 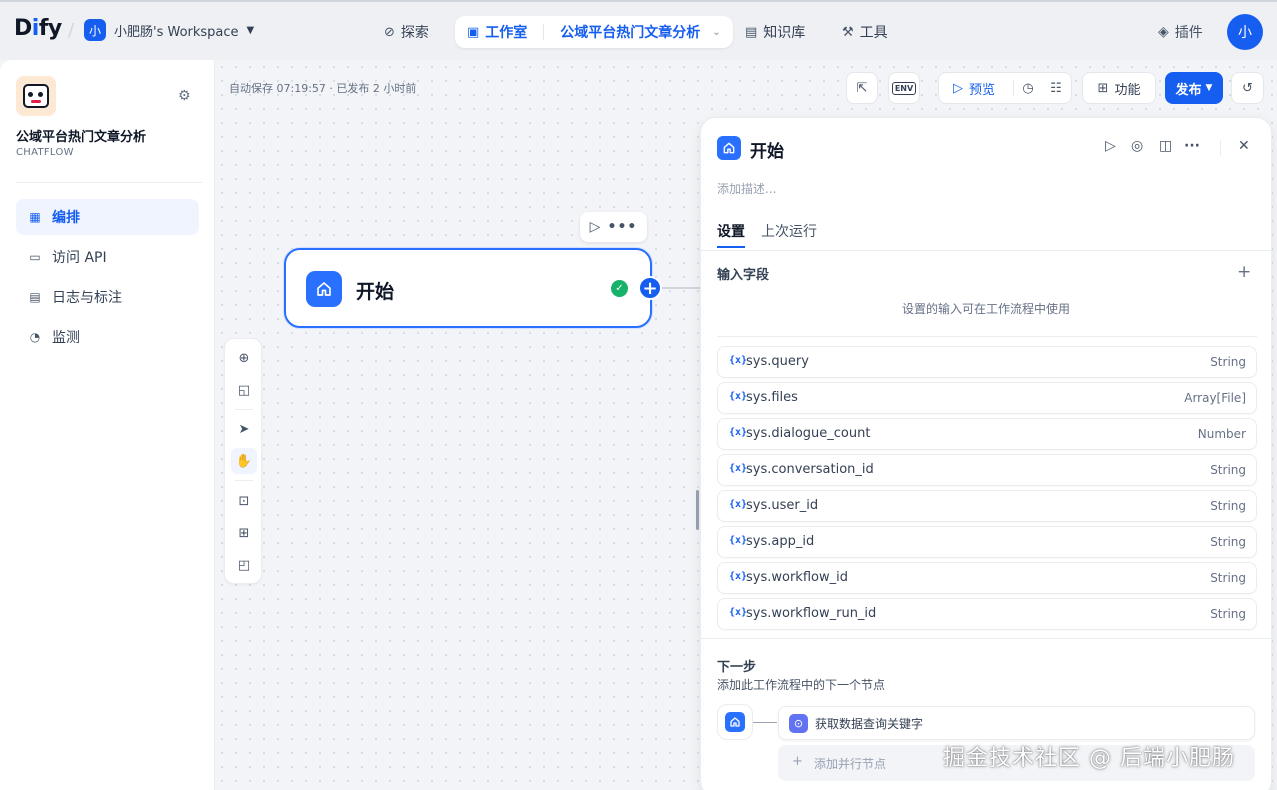 I want to click on variable-name: sys.files, so click(x=772, y=397).